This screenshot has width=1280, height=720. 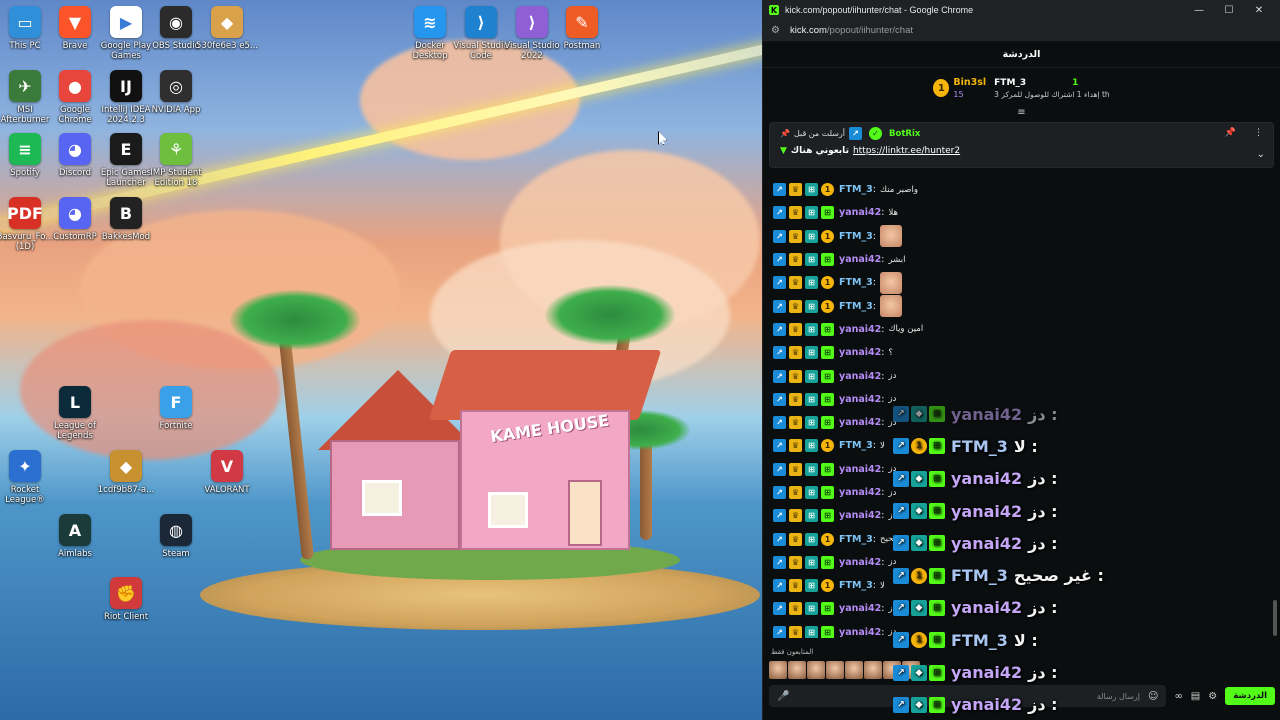 I want to click on site-settings-icon: ⚙, so click(x=775, y=30).